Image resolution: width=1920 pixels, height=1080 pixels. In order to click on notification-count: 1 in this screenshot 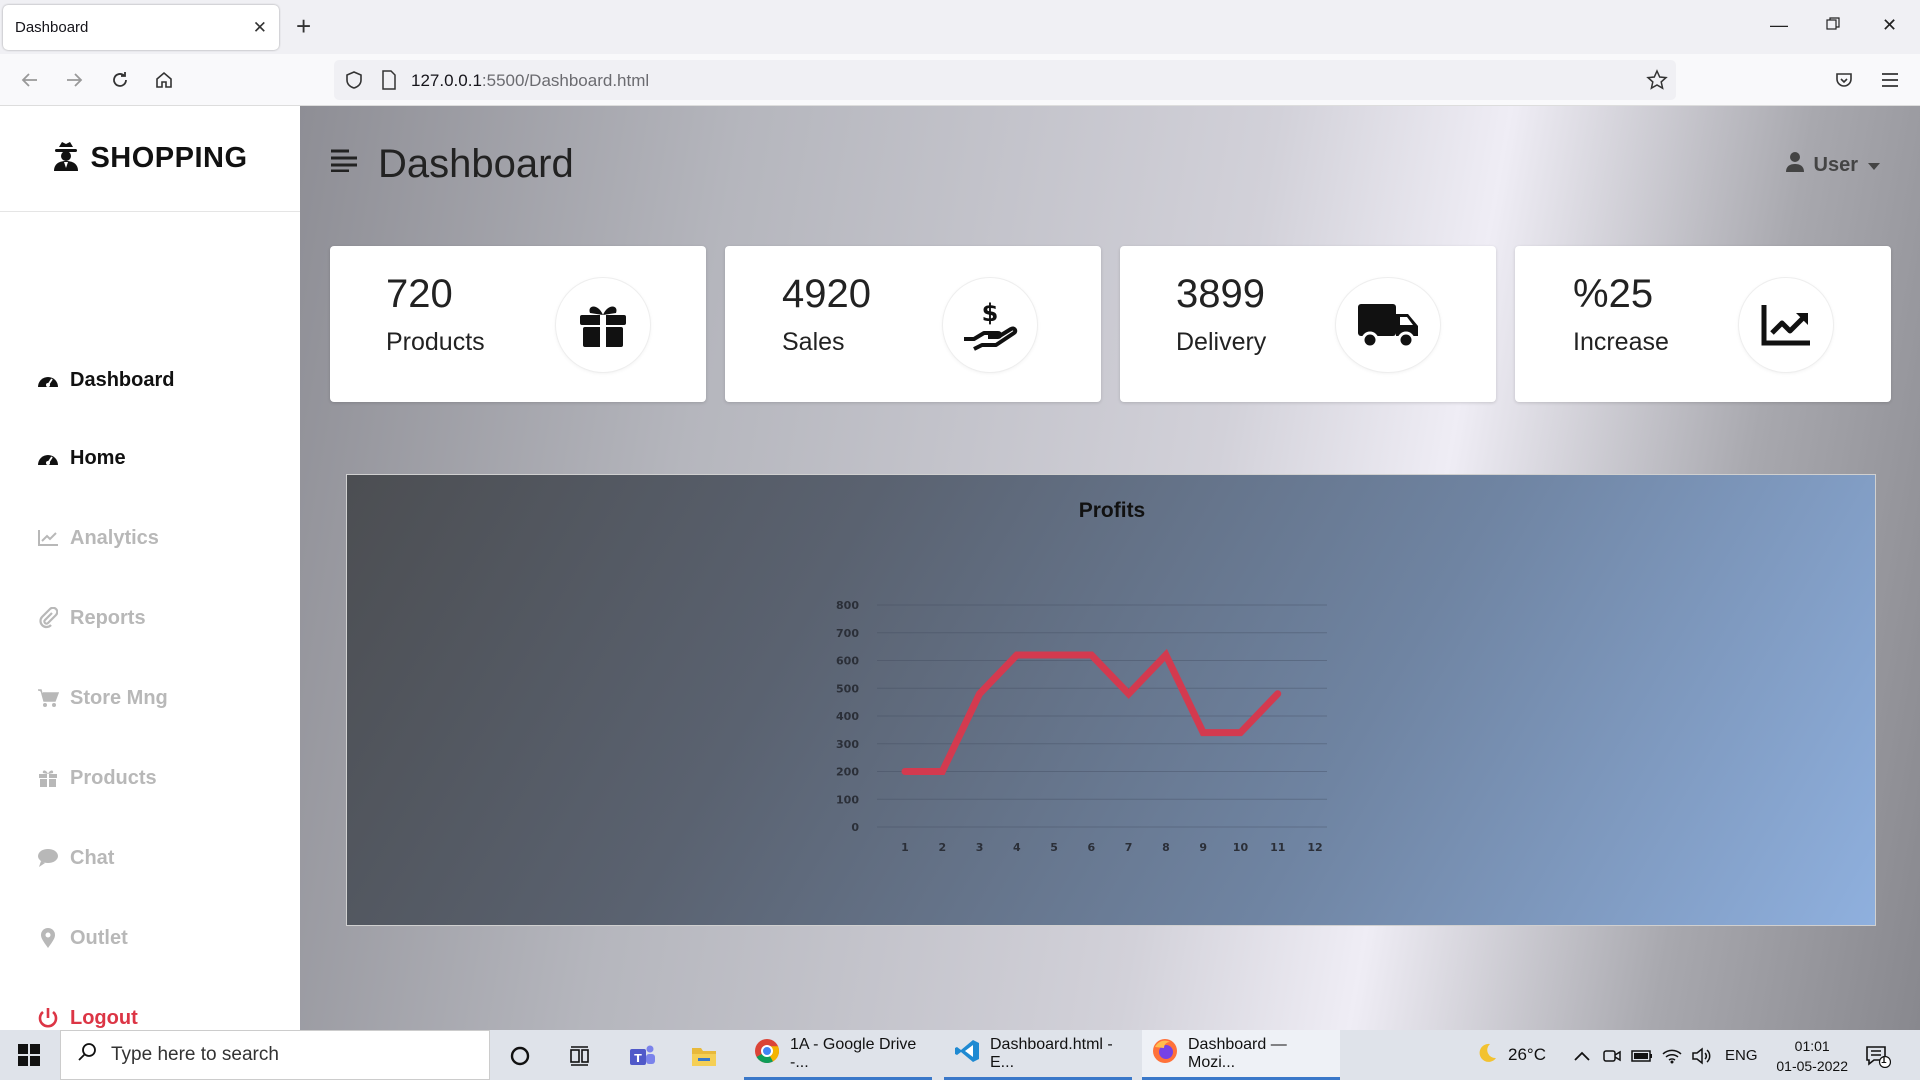, I will do `click(1884, 1060)`.